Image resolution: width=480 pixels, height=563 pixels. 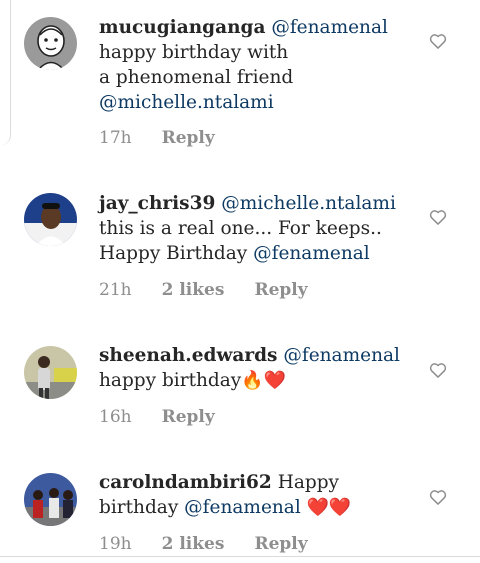 What do you see at coordinates (5, 72) in the screenshot?
I see `thread-connector-line` at bounding box center [5, 72].